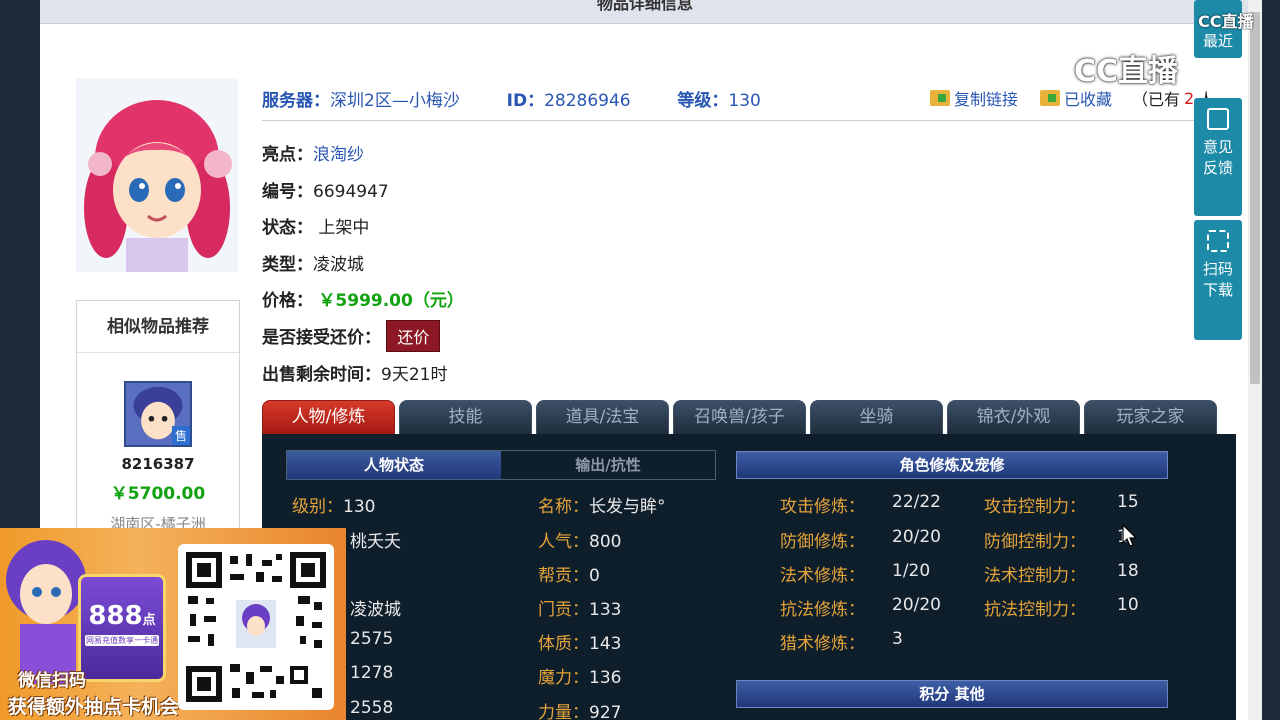  Describe the element at coordinates (822, 641) in the screenshot. I see `cultivation-hunting: 猎术修炼：` at that location.